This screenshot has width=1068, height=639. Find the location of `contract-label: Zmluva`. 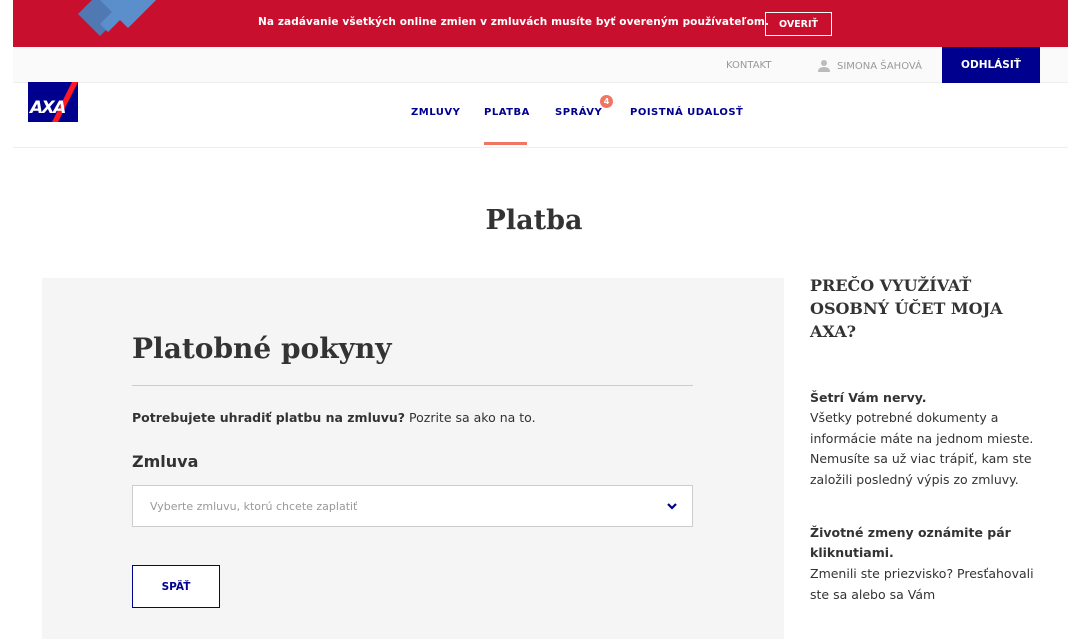

contract-label: Zmluva is located at coordinates (165, 461).